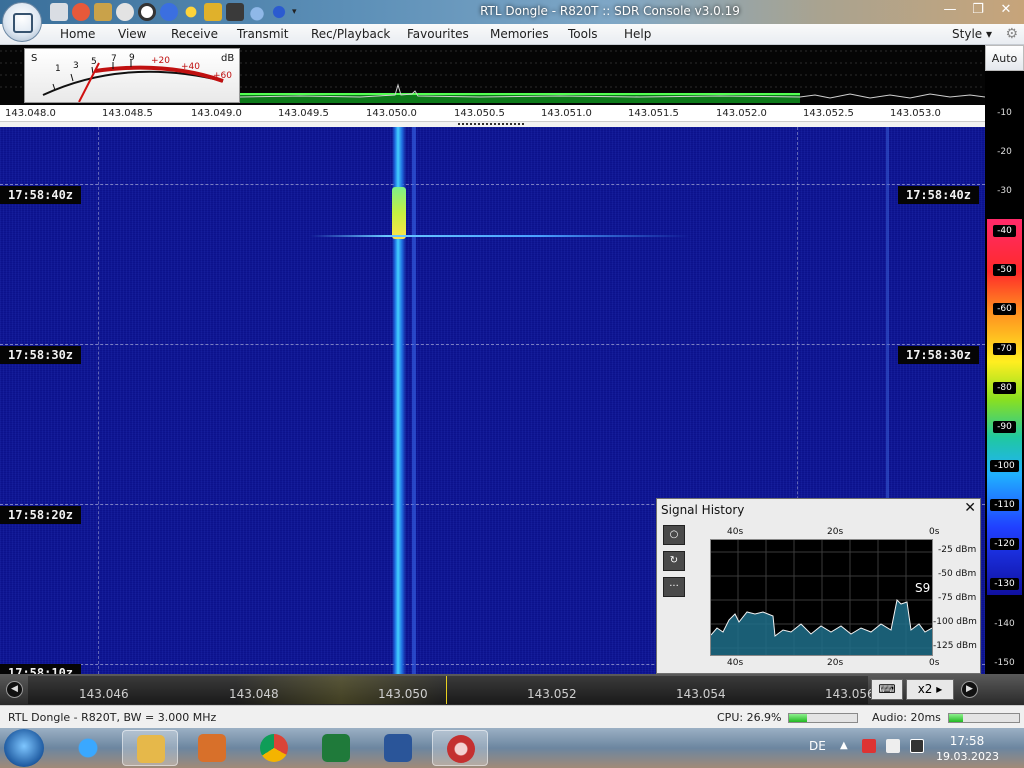 This screenshot has width=1024, height=768. What do you see at coordinates (403, 694) in the screenshot?
I see `tuning-label: 143.050` at bounding box center [403, 694].